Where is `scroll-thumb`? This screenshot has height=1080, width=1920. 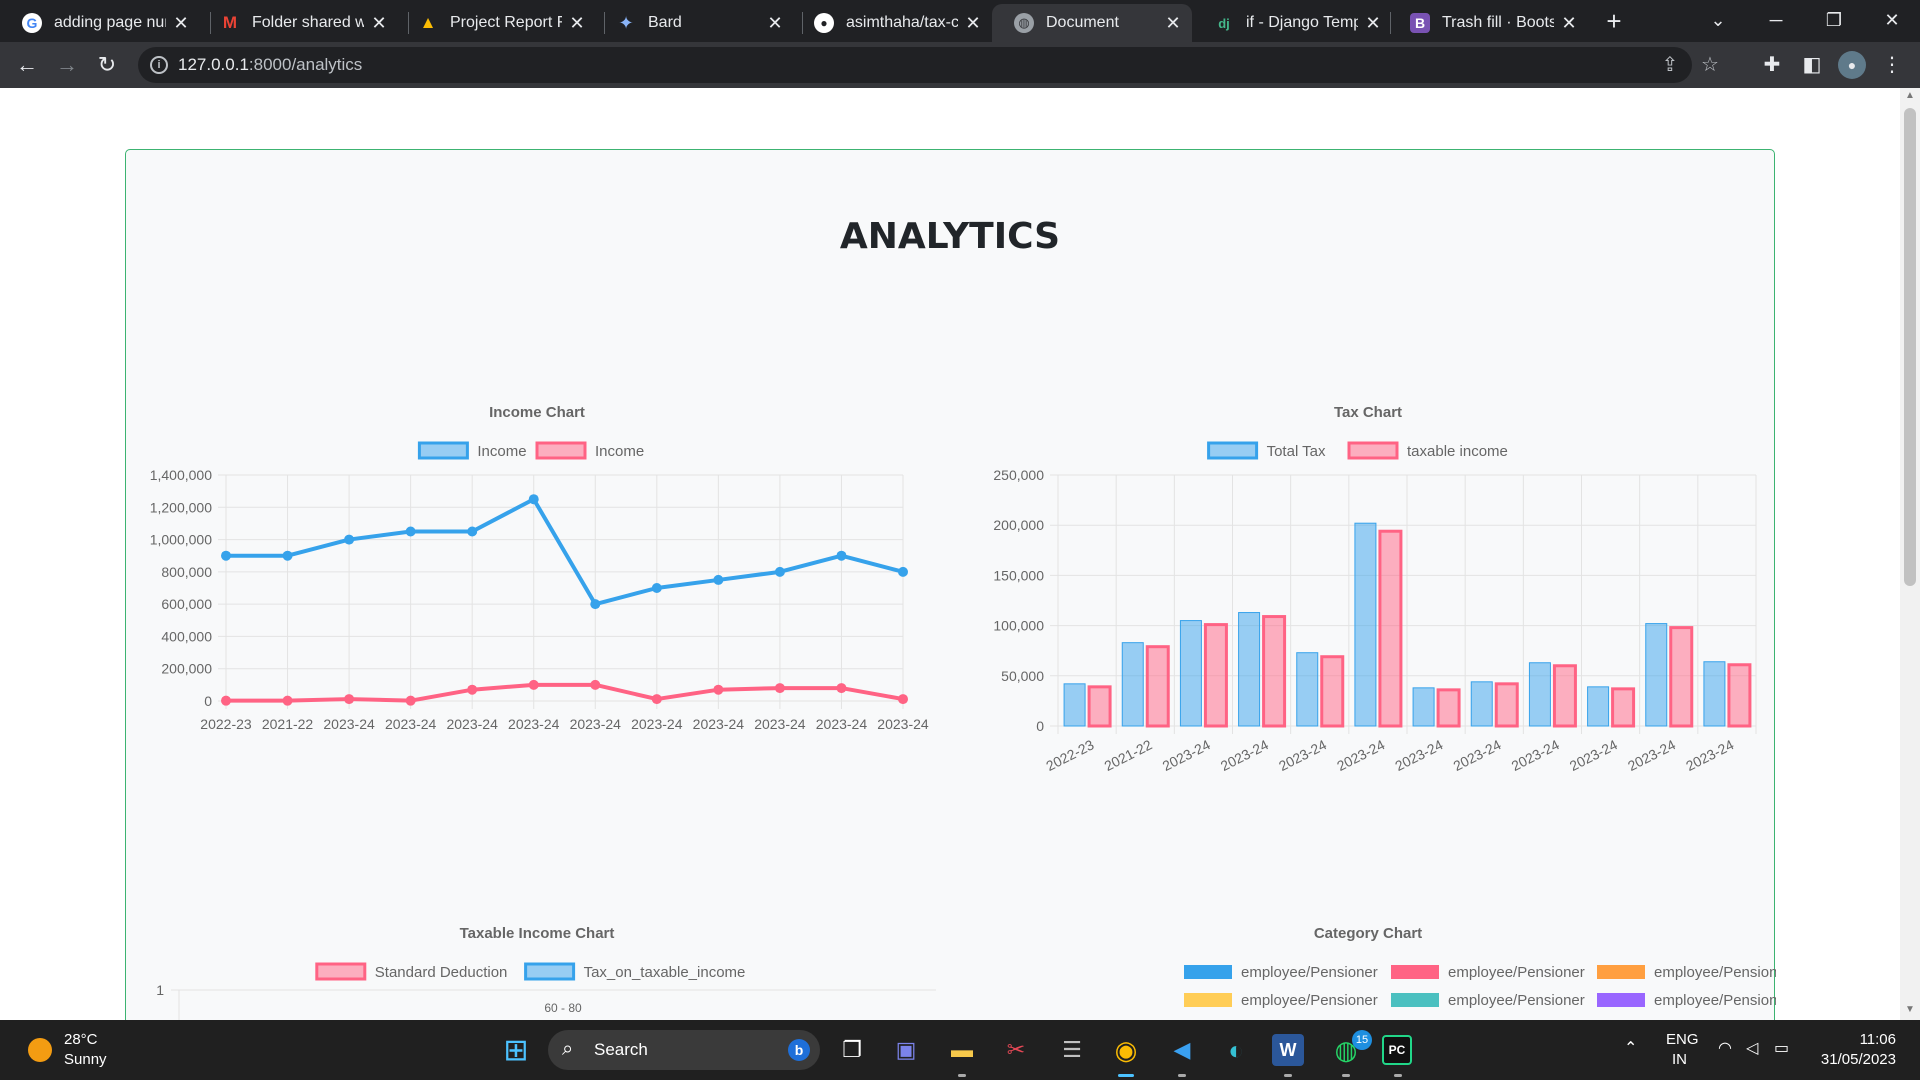
scroll-thumb is located at coordinates (1910, 347).